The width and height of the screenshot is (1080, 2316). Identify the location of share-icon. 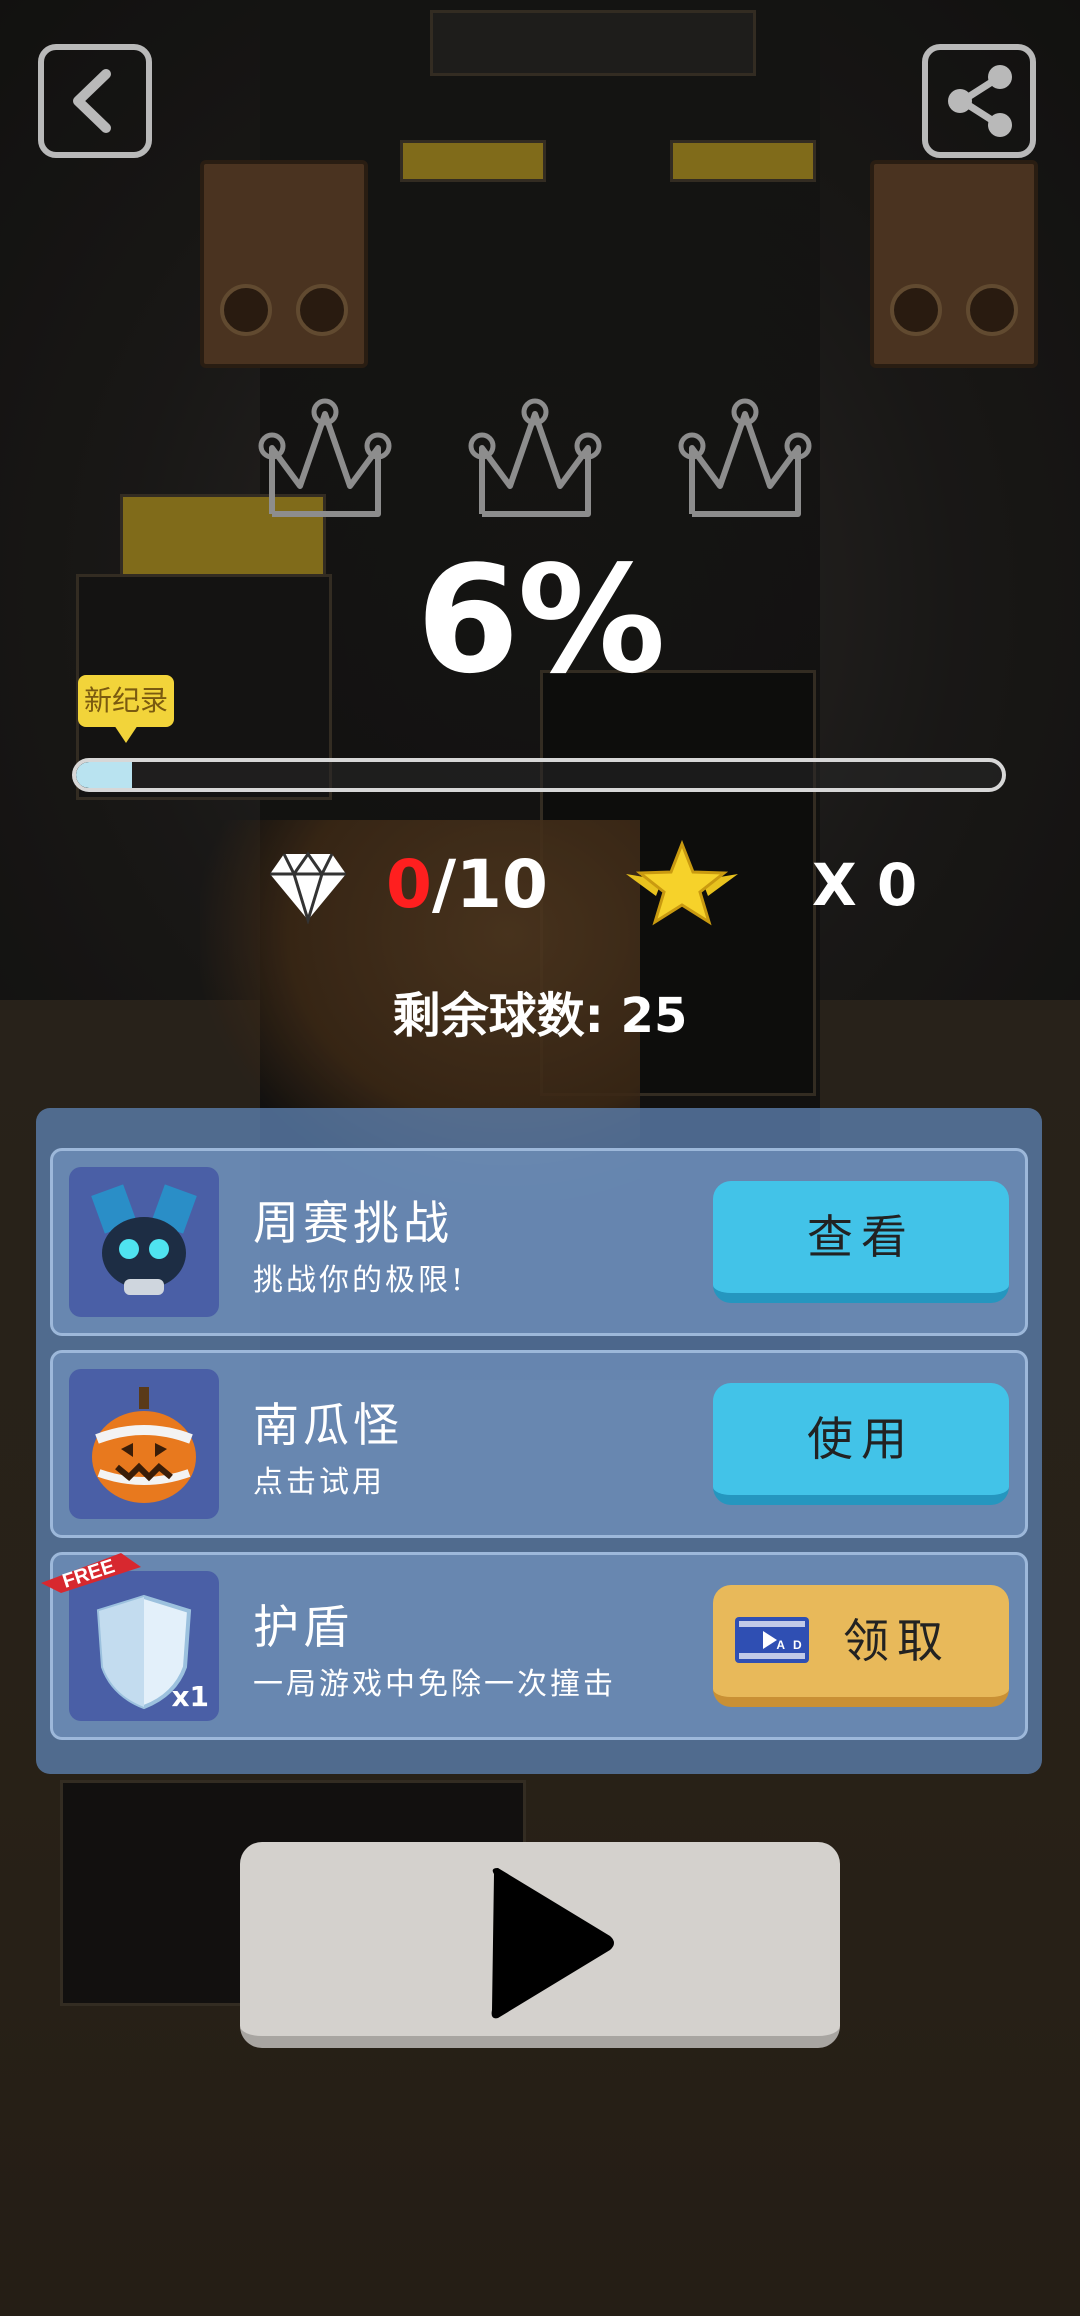
(980, 101).